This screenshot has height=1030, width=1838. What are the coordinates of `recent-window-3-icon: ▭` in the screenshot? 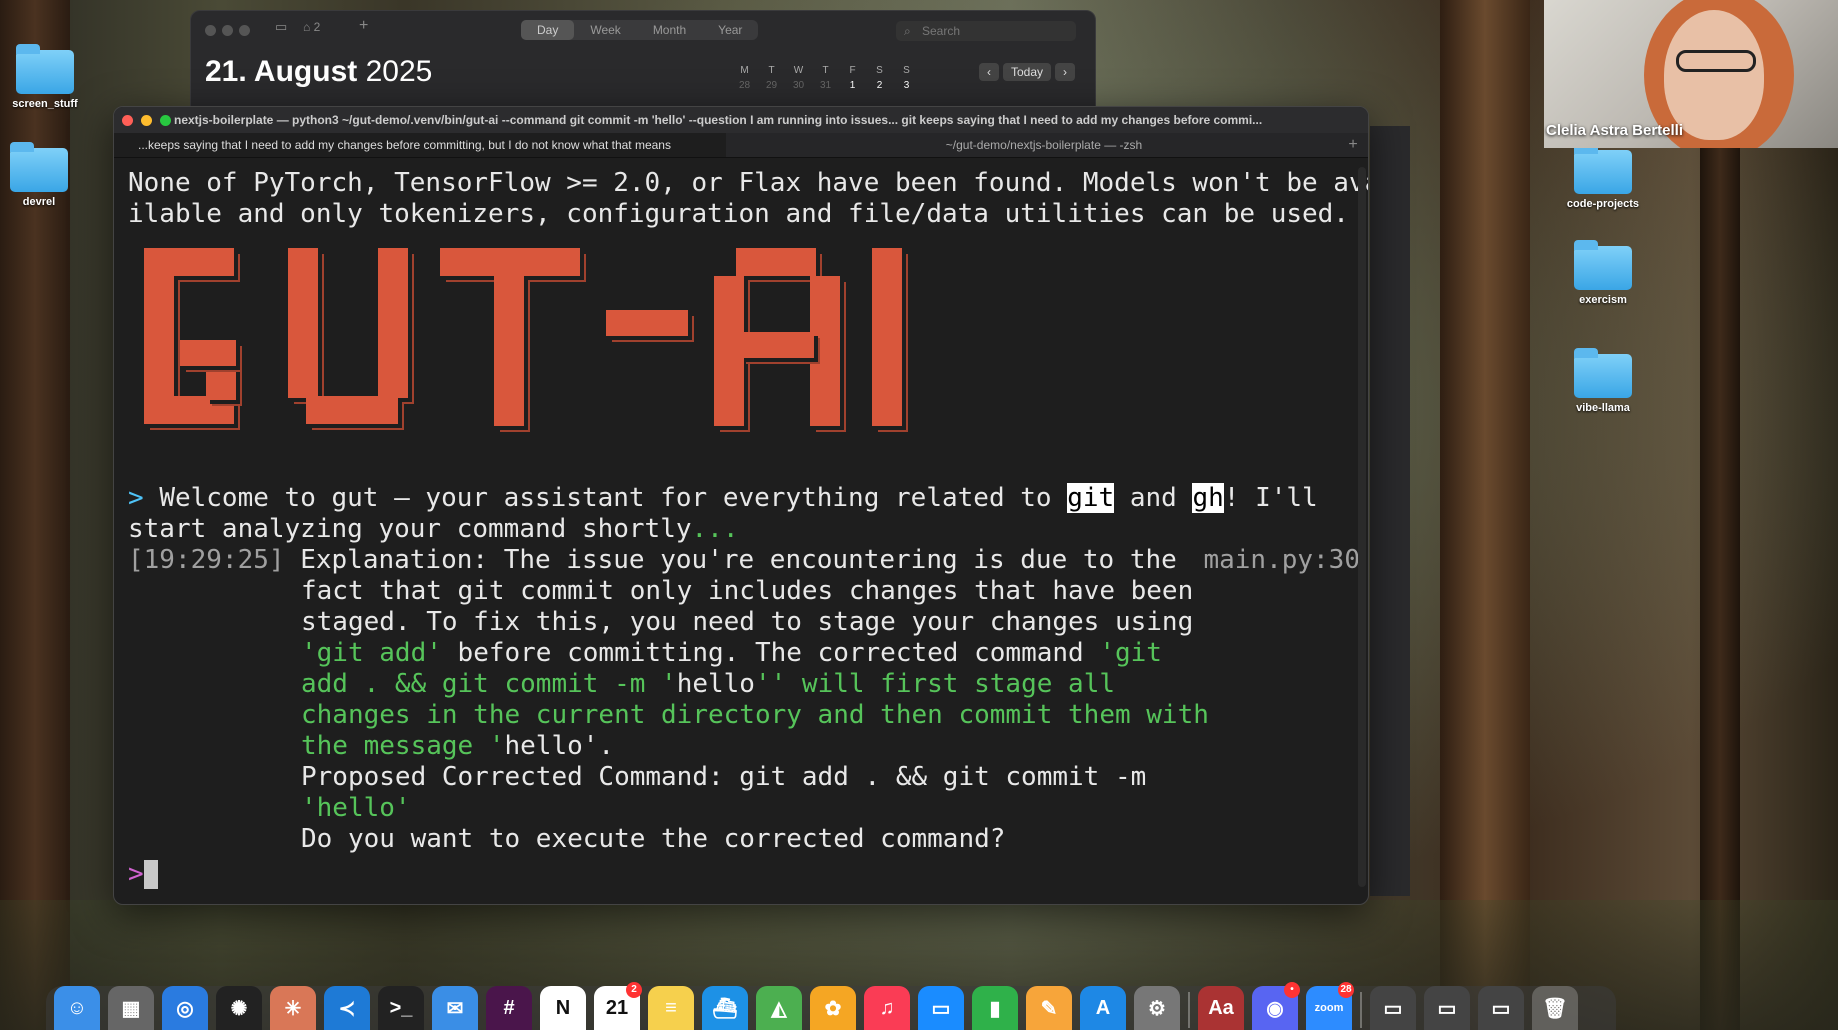 It's located at (1501, 1008).